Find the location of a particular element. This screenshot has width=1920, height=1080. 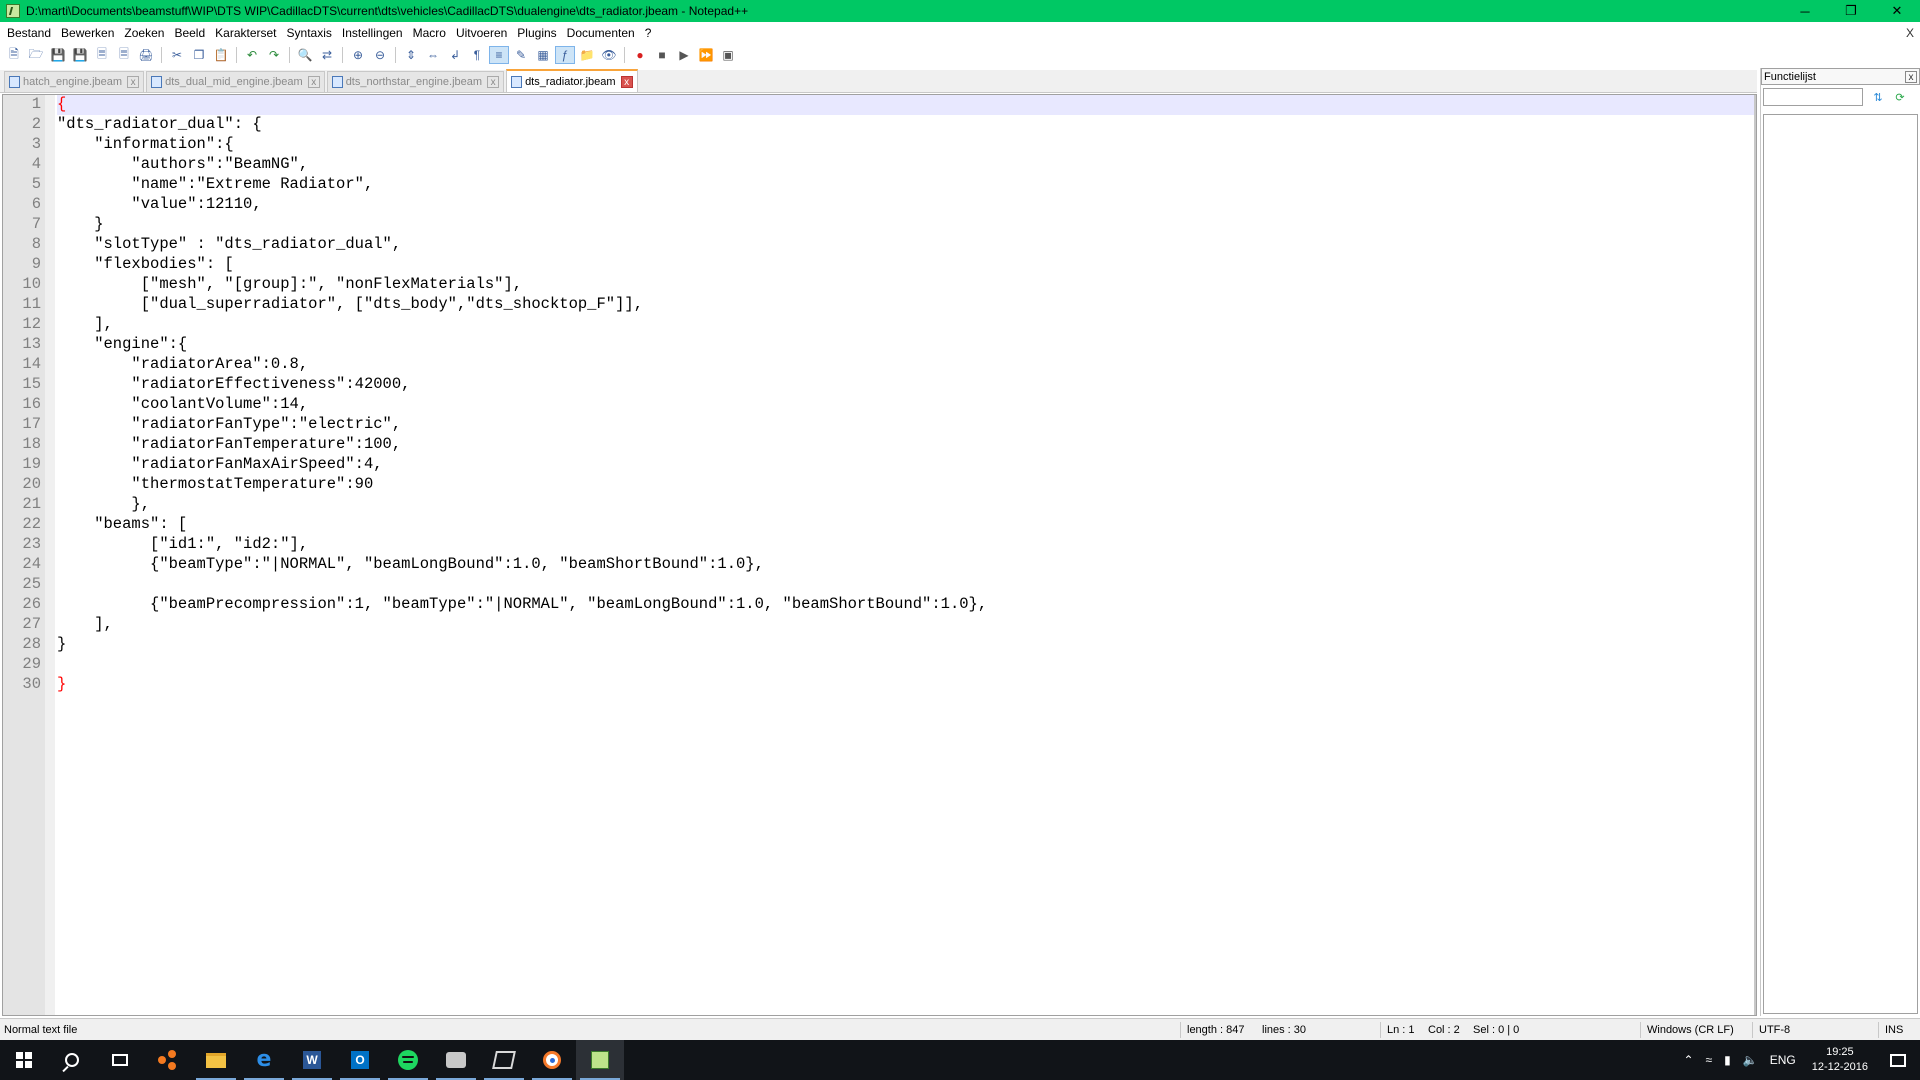

line-number: 24 is located at coordinates (22, 564).